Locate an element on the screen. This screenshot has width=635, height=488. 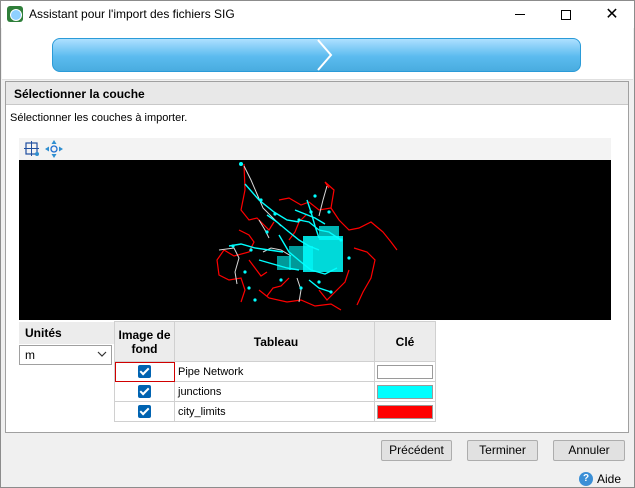
header-background-image: Image de fond is located at coordinates (144, 341).